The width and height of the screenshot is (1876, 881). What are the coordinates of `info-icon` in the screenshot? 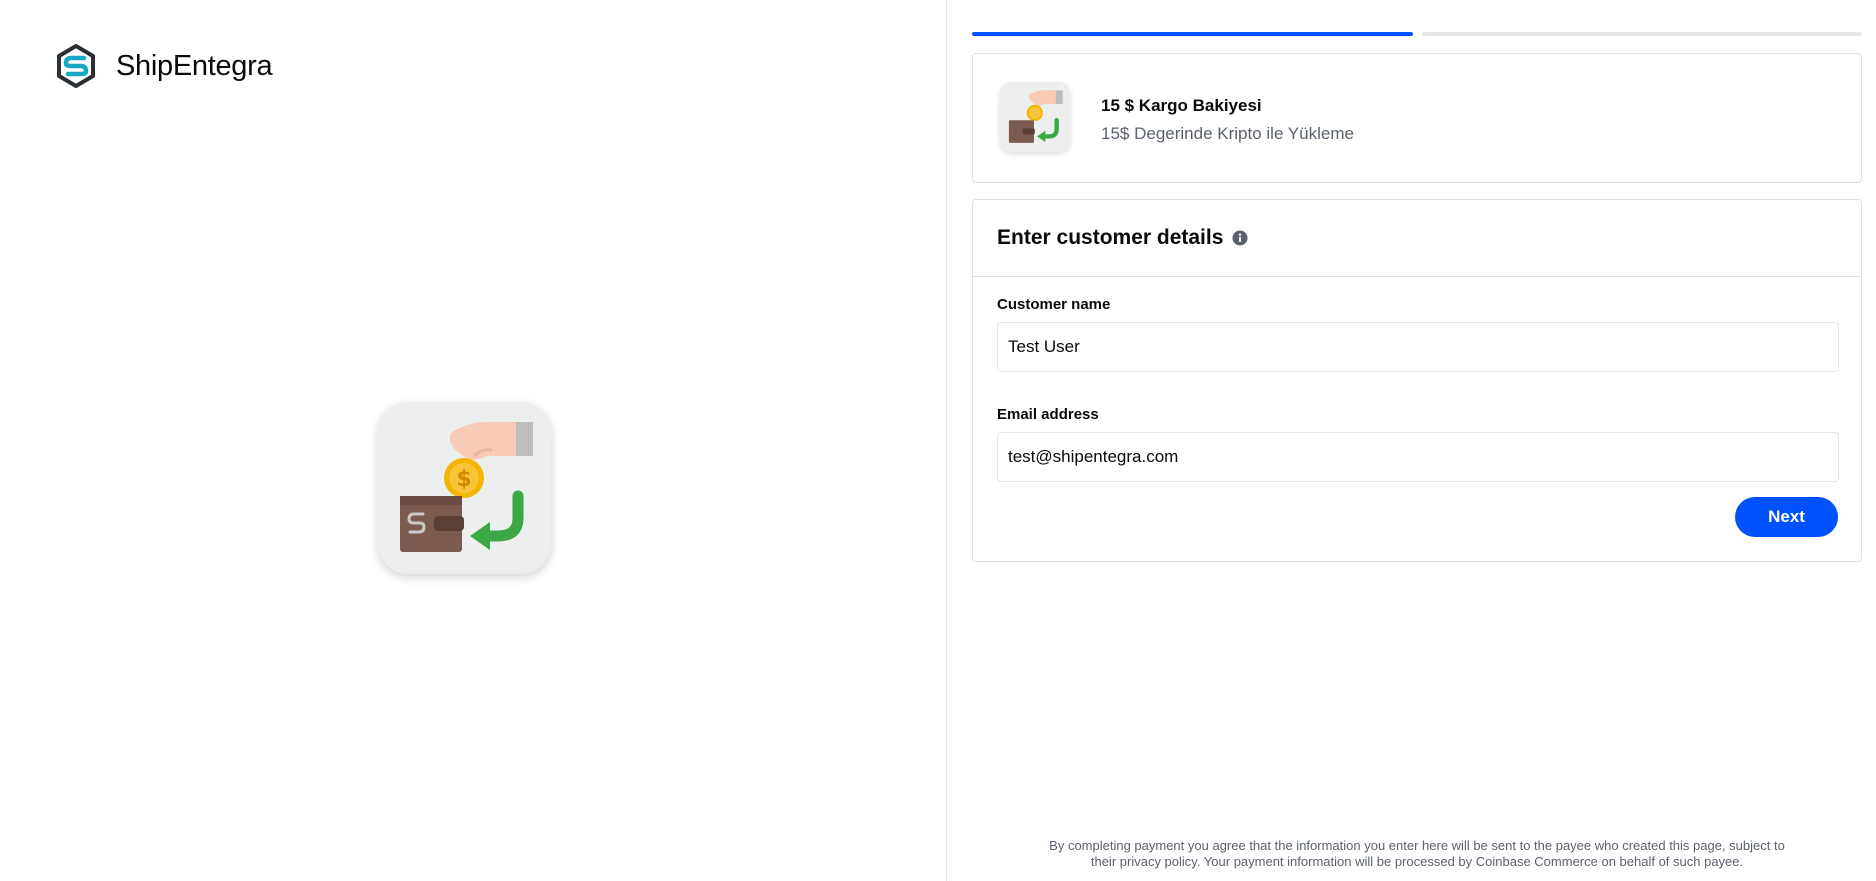 It's located at (1240, 238).